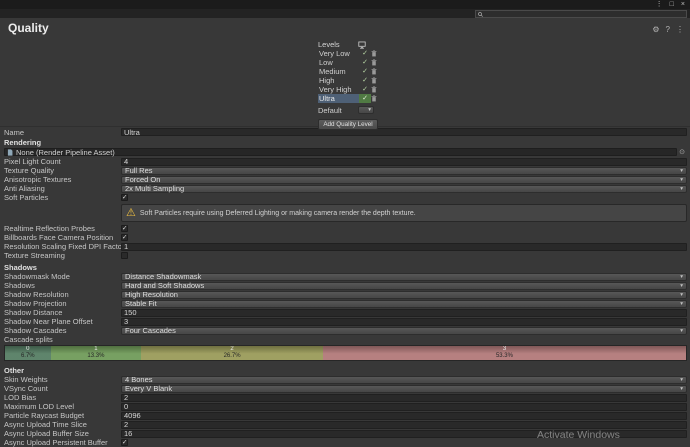  What do you see at coordinates (124, 197) in the screenshot?
I see `soft-particles-checkbox: ✓` at bounding box center [124, 197].